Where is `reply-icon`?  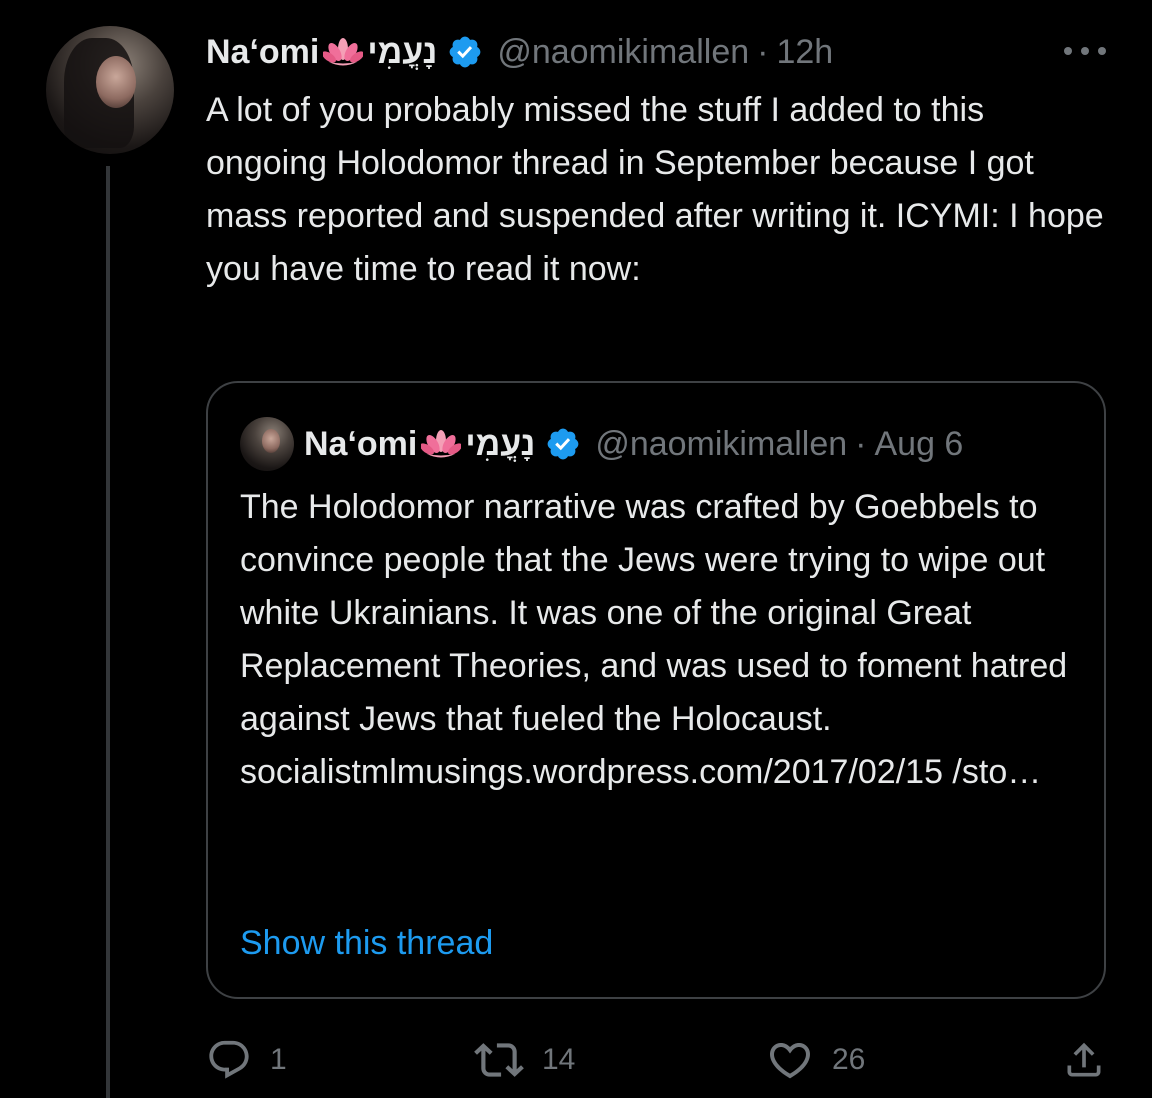
reply-icon is located at coordinates (229, 1059).